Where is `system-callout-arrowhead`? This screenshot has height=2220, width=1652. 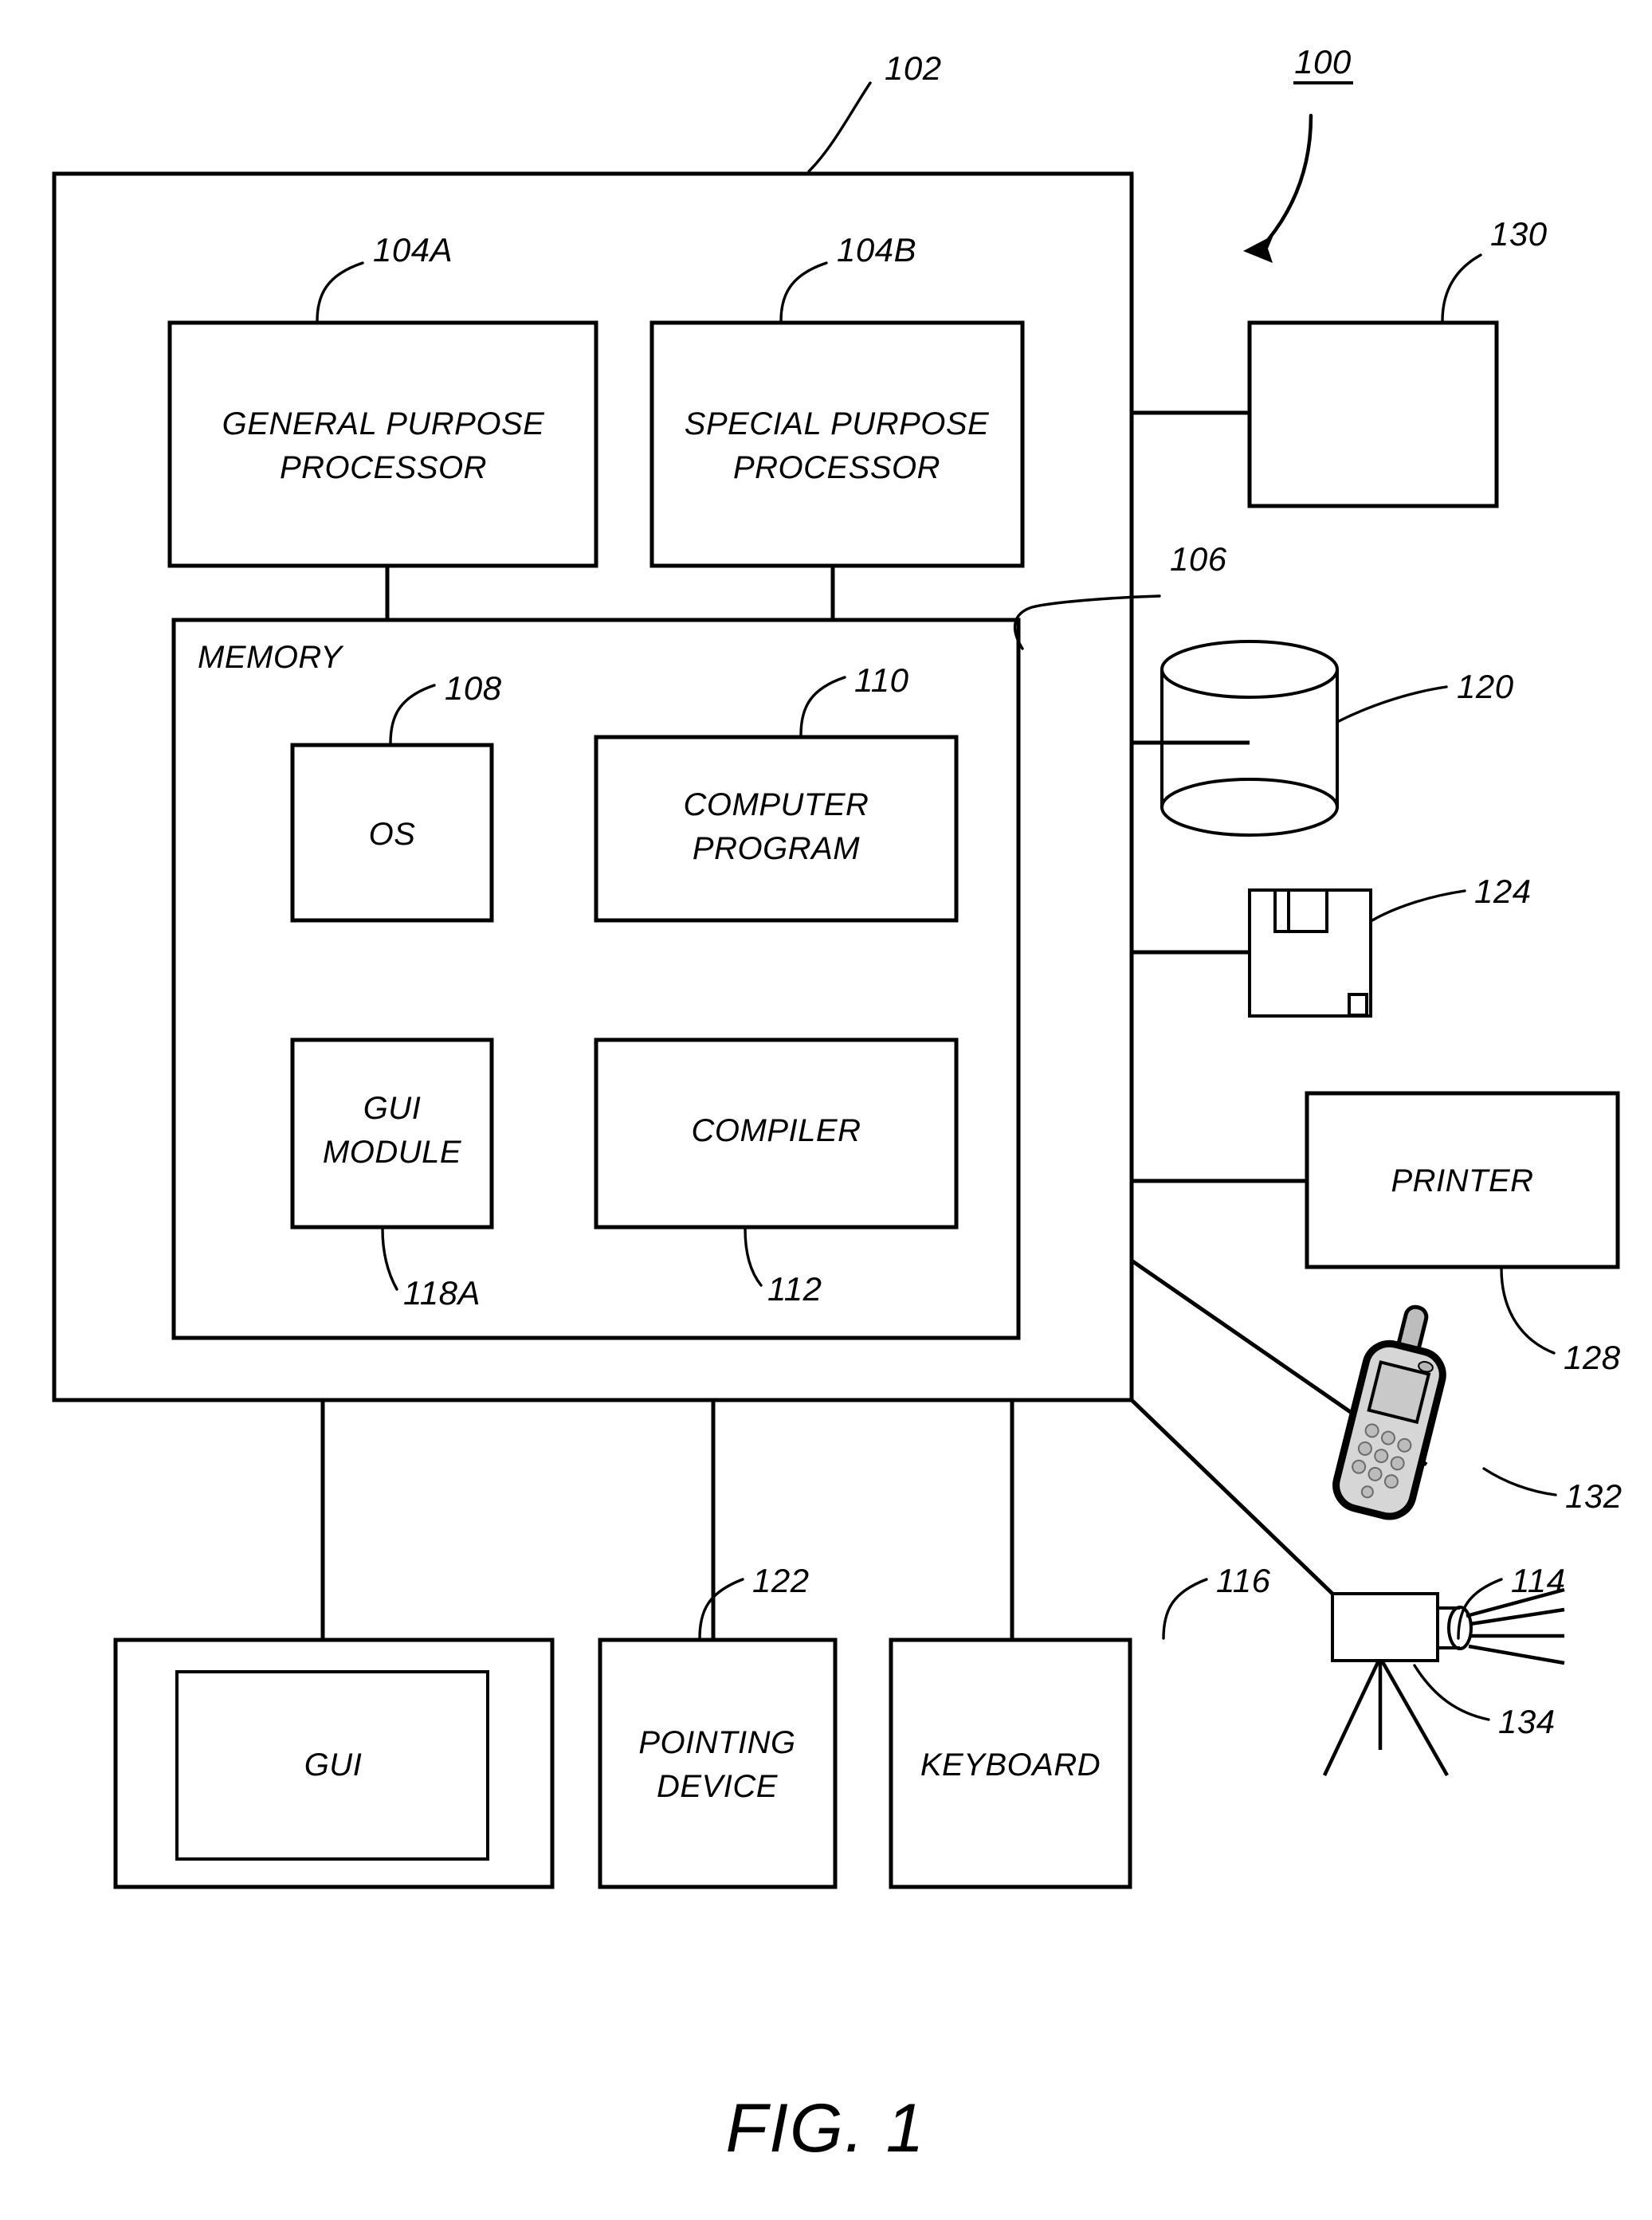
system-callout-arrowhead is located at coordinates (1258, 249).